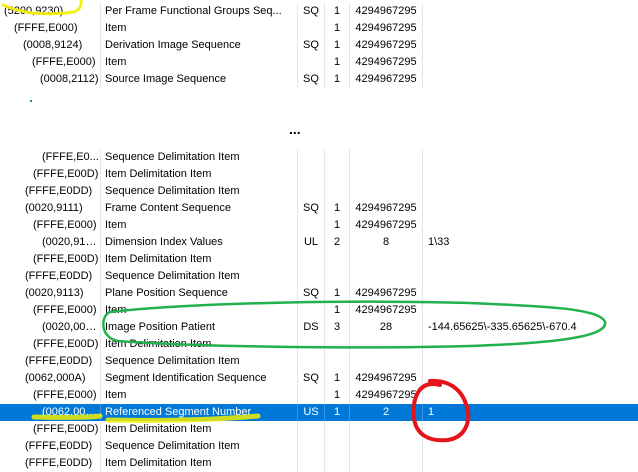 The width and height of the screenshot is (638, 472). What do you see at coordinates (502, 327) in the screenshot?
I see `value-cell: -144.65625\-335.65625\-670.4` at bounding box center [502, 327].